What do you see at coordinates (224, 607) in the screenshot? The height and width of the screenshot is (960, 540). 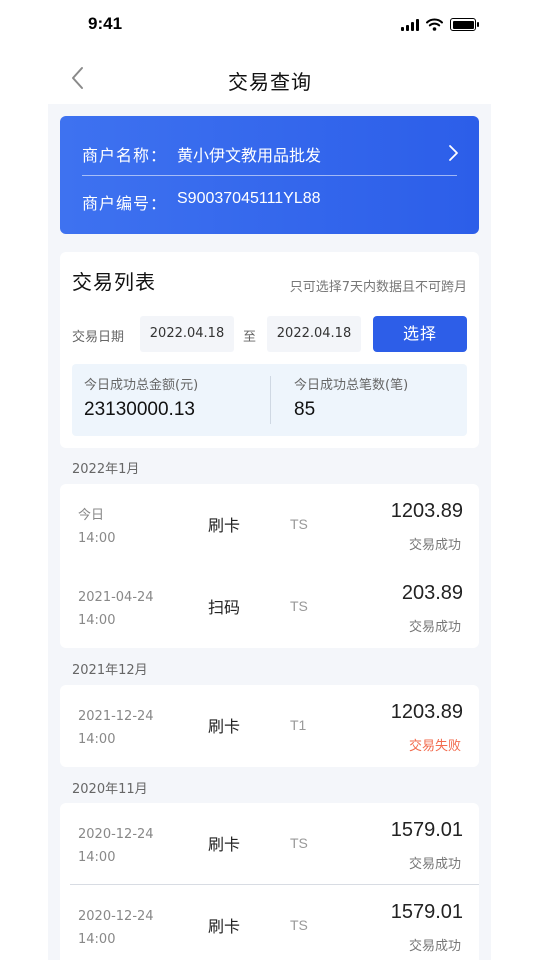 I see `transaction-type: 扫码` at bounding box center [224, 607].